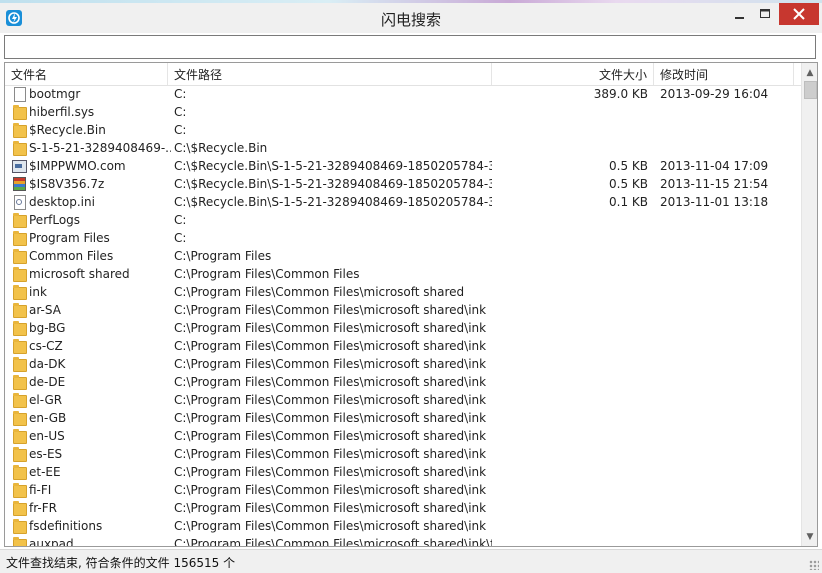 This screenshot has width=822, height=573. Describe the element at coordinates (223, 256) in the screenshot. I see `file-path: C:\Program Files` at that location.